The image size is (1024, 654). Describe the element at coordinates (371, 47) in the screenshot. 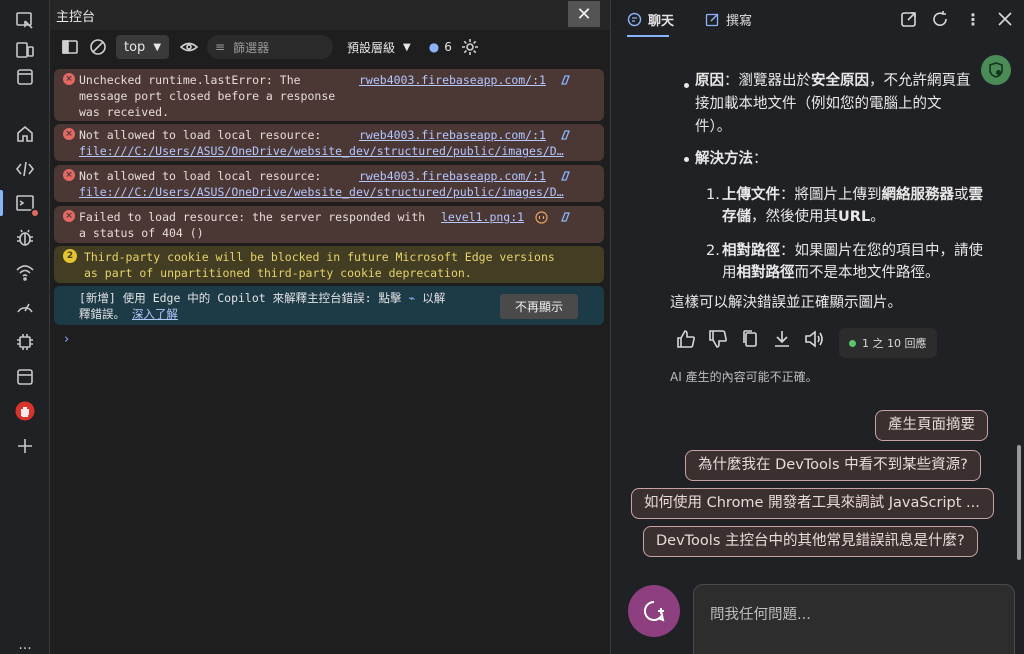

I see `log-levels-label: 預設層級` at that location.